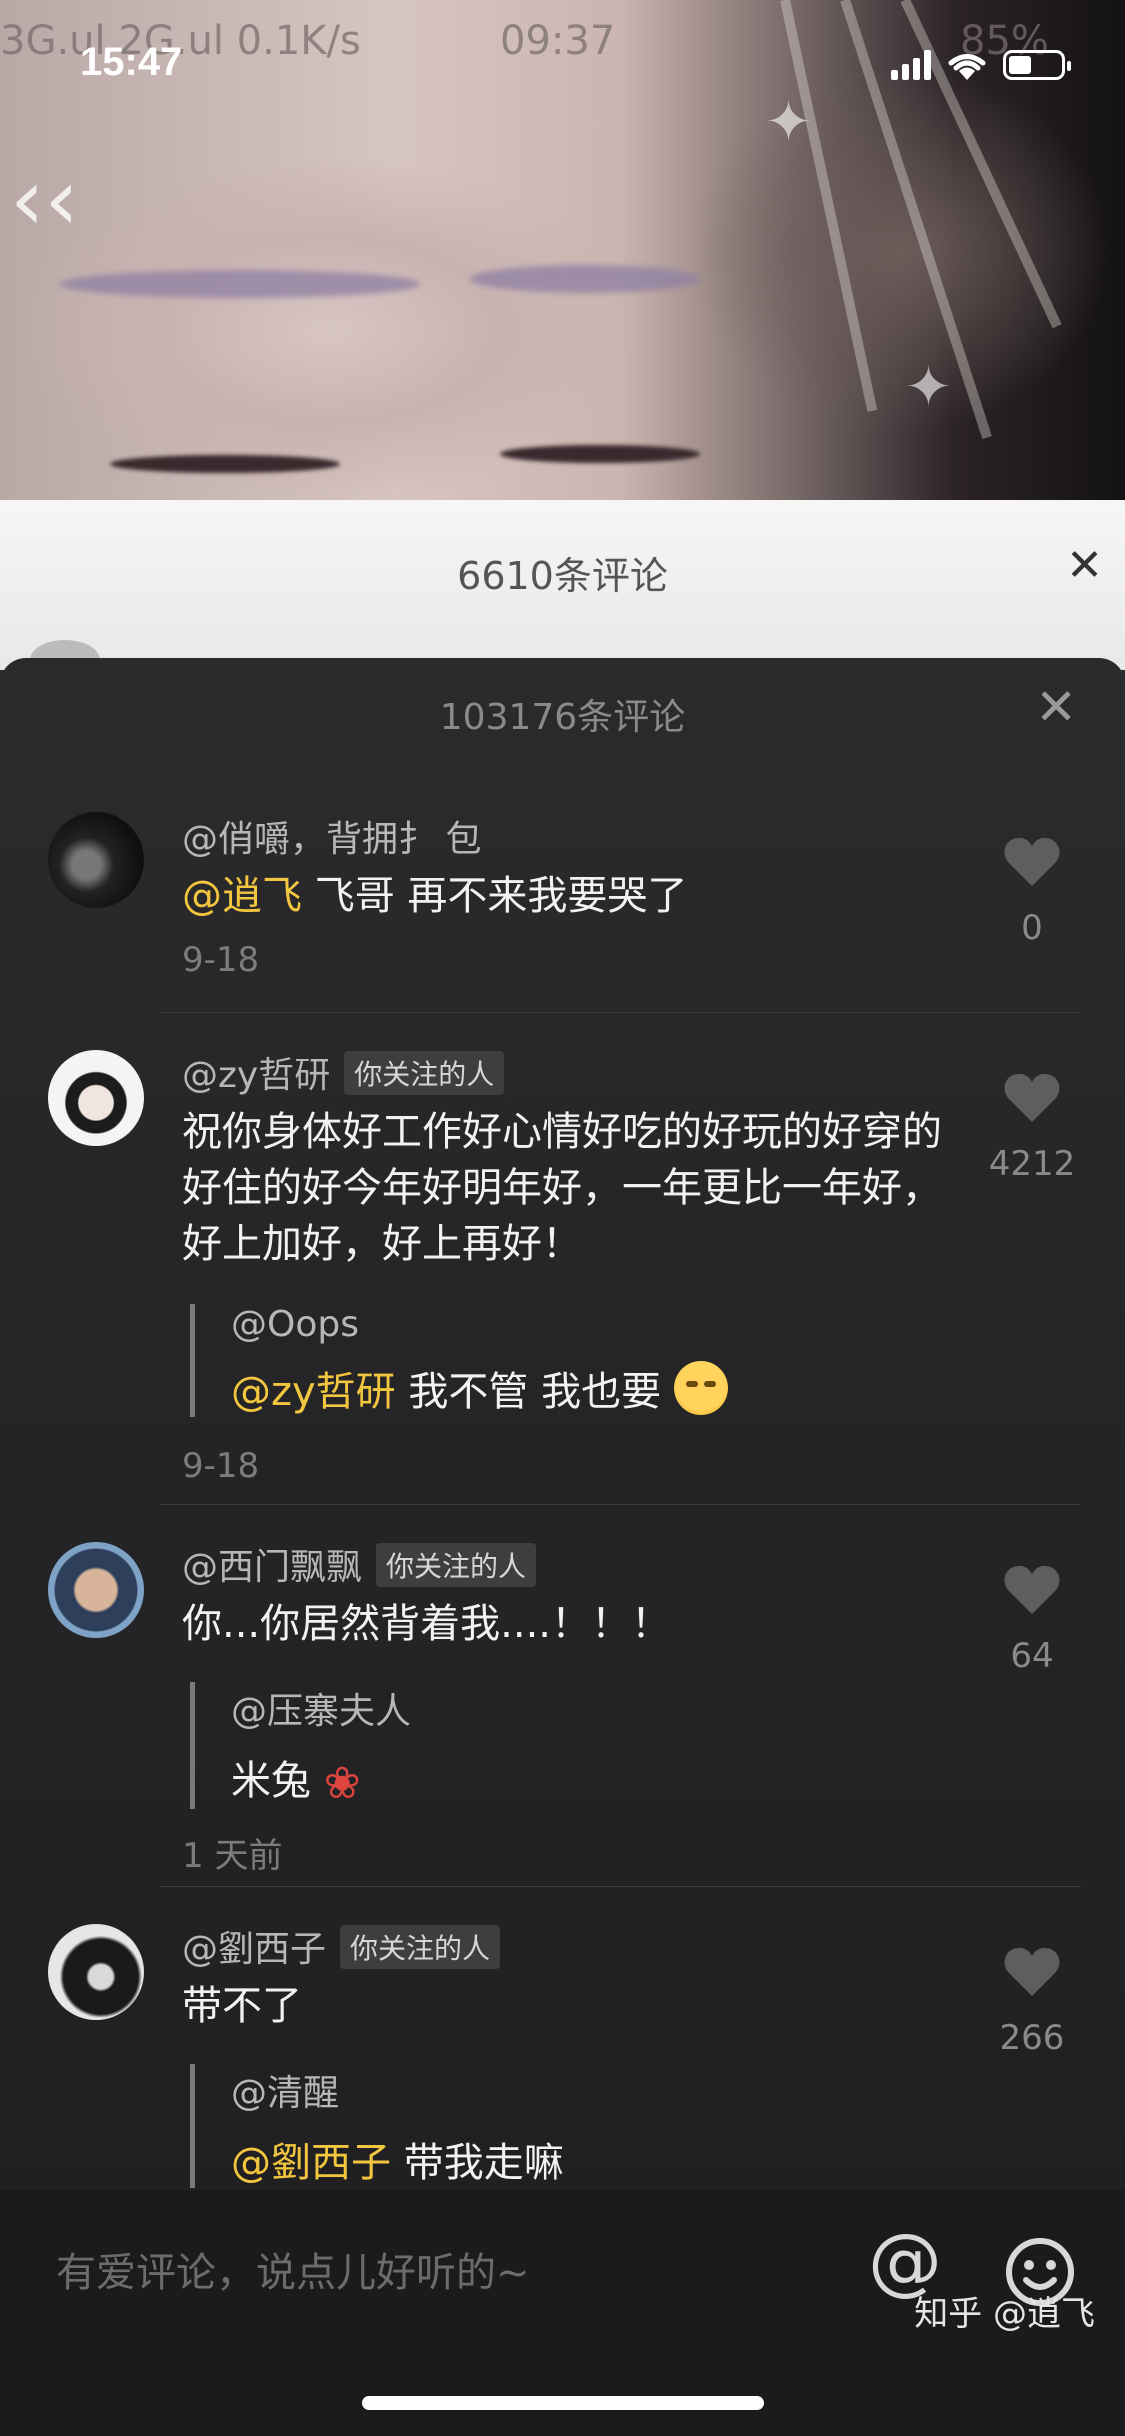 The width and height of the screenshot is (1125, 2436). What do you see at coordinates (242, 2006) in the screenshot?
I see `comment-text: 带不了` at bounding box center [242, 2006].